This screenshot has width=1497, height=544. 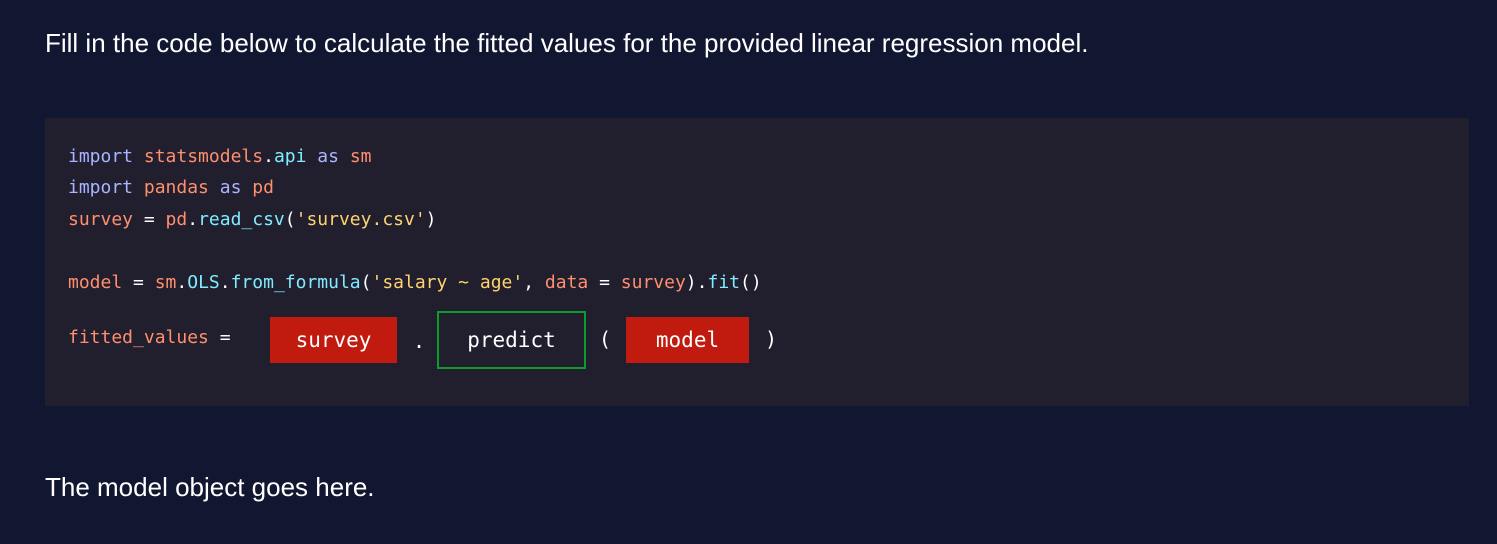 I want to click on code-line-2: import pandas as pd, so click(x=171, y=188).